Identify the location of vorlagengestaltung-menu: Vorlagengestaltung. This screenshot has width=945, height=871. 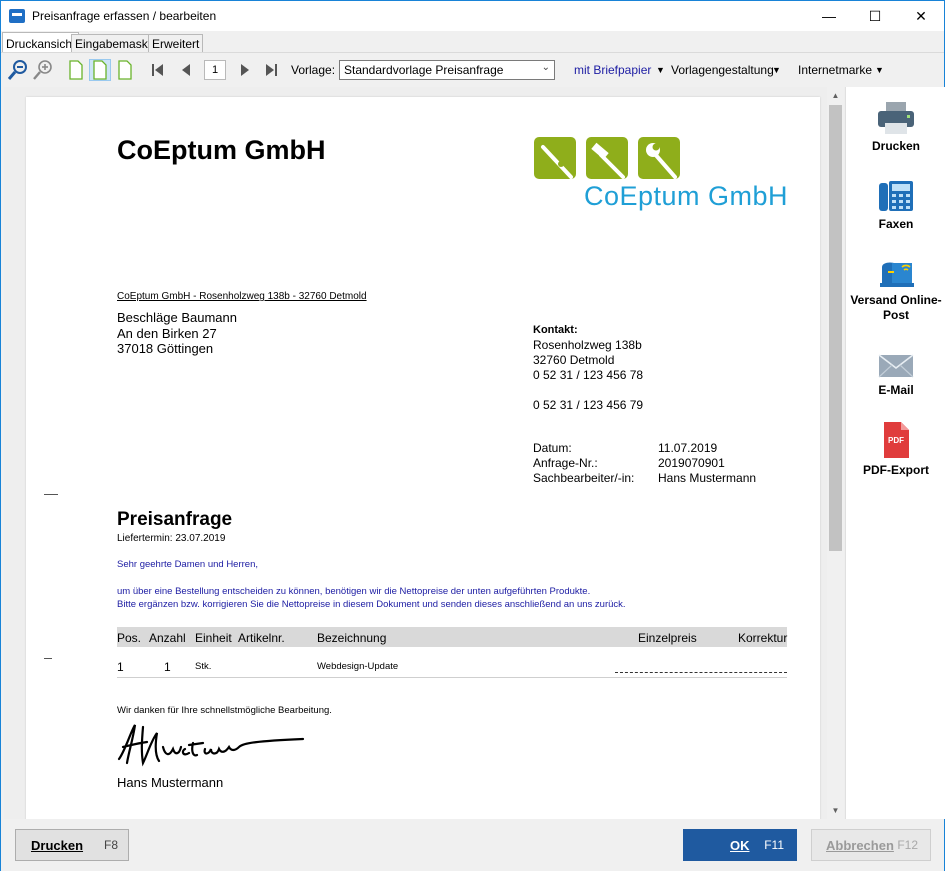
(722, 70).